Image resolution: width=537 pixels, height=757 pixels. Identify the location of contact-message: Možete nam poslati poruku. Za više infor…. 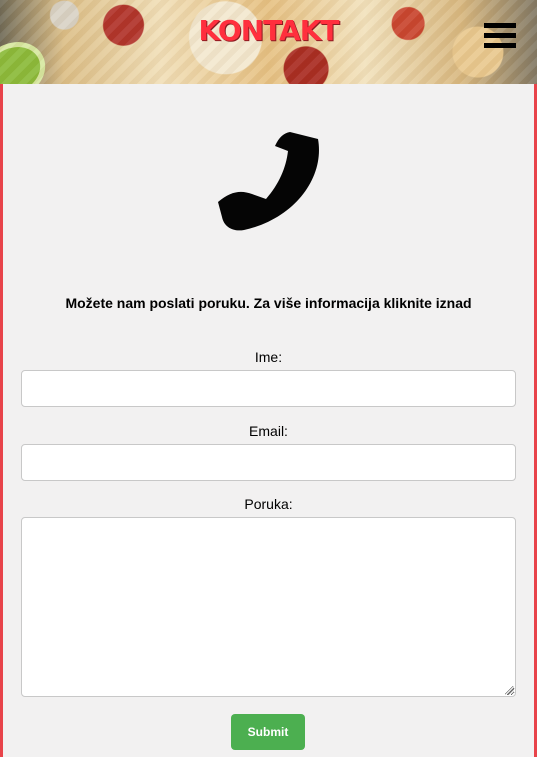
(268, 303).